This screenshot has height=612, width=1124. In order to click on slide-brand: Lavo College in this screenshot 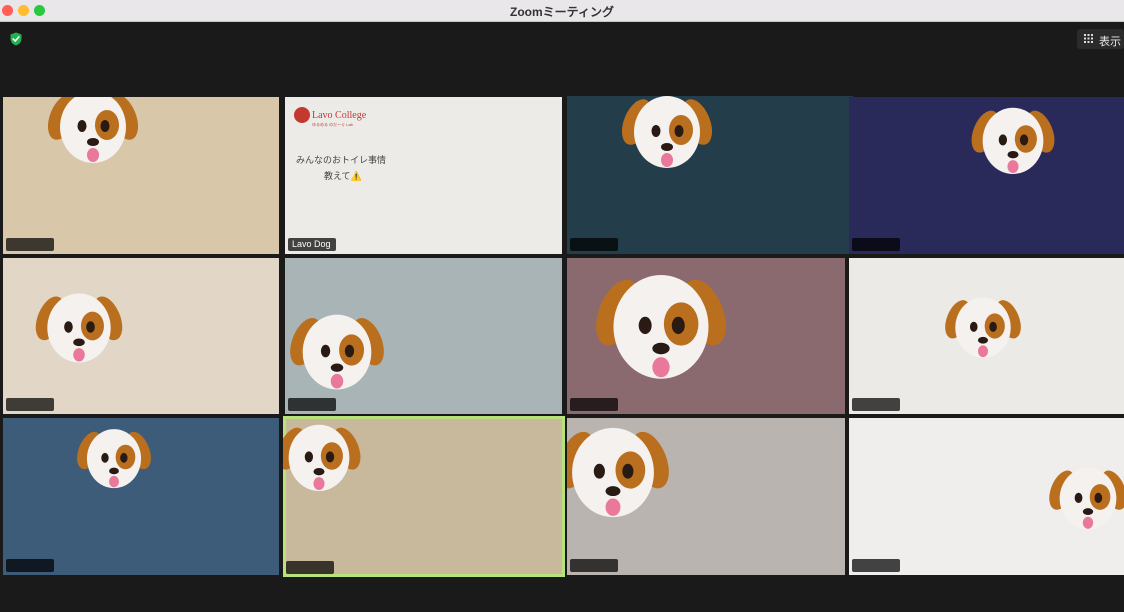, I will do `click(339, 115)`.